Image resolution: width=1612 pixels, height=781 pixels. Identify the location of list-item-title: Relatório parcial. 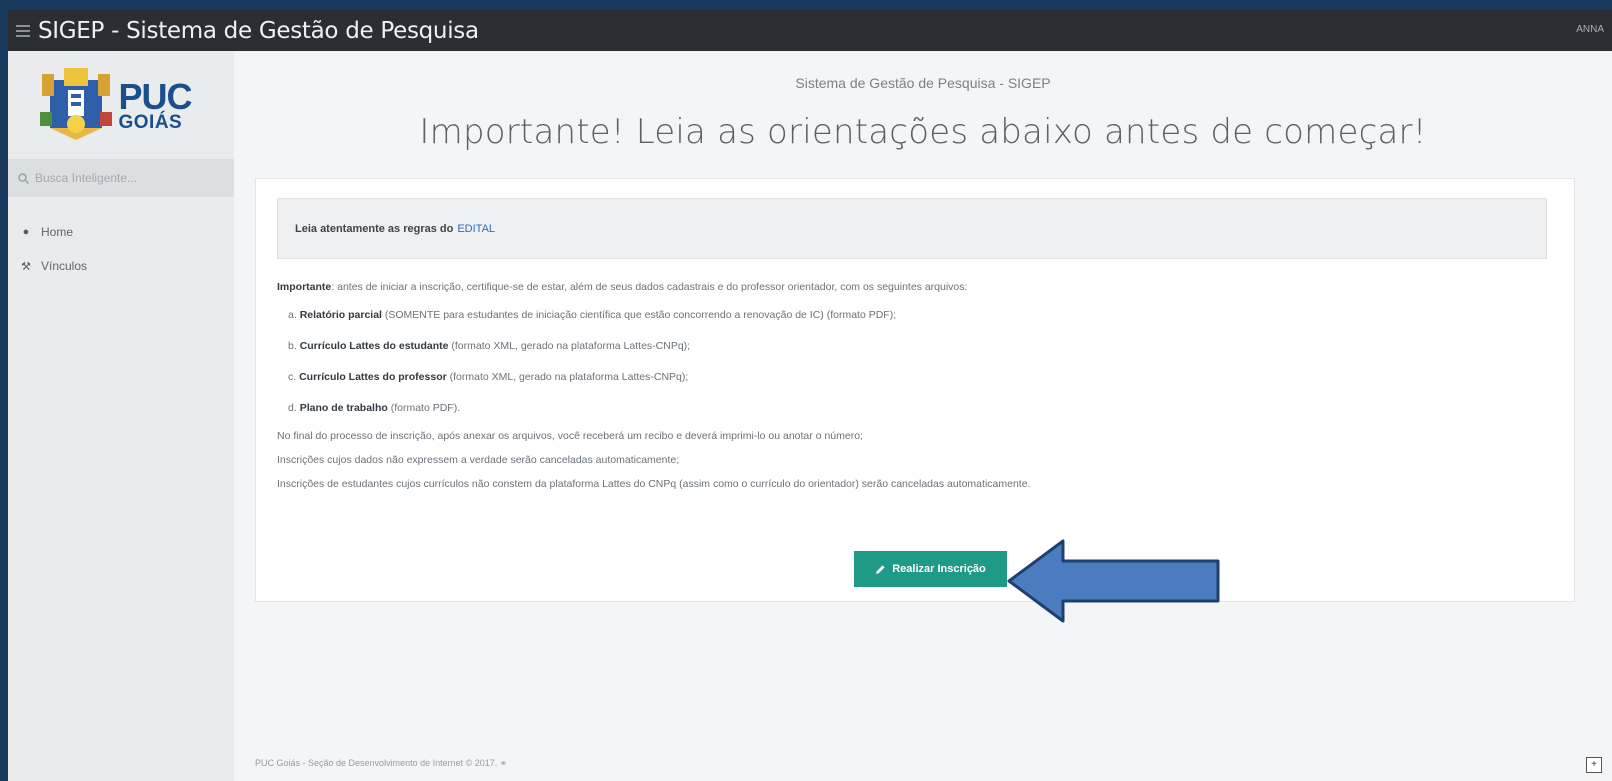
(340, 315).